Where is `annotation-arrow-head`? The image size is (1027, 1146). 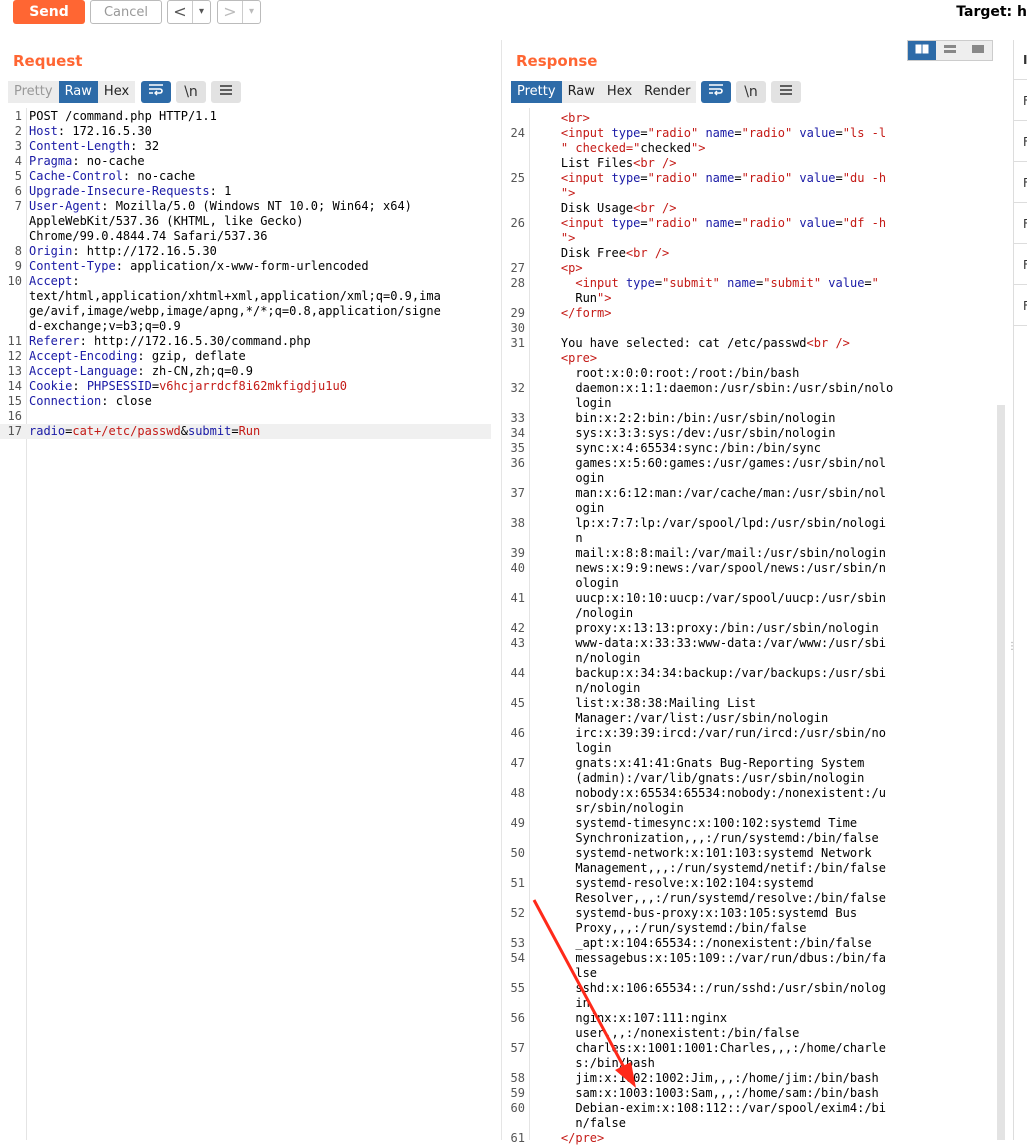 annotation-arrow-head is located at coordinates (625, 1075).